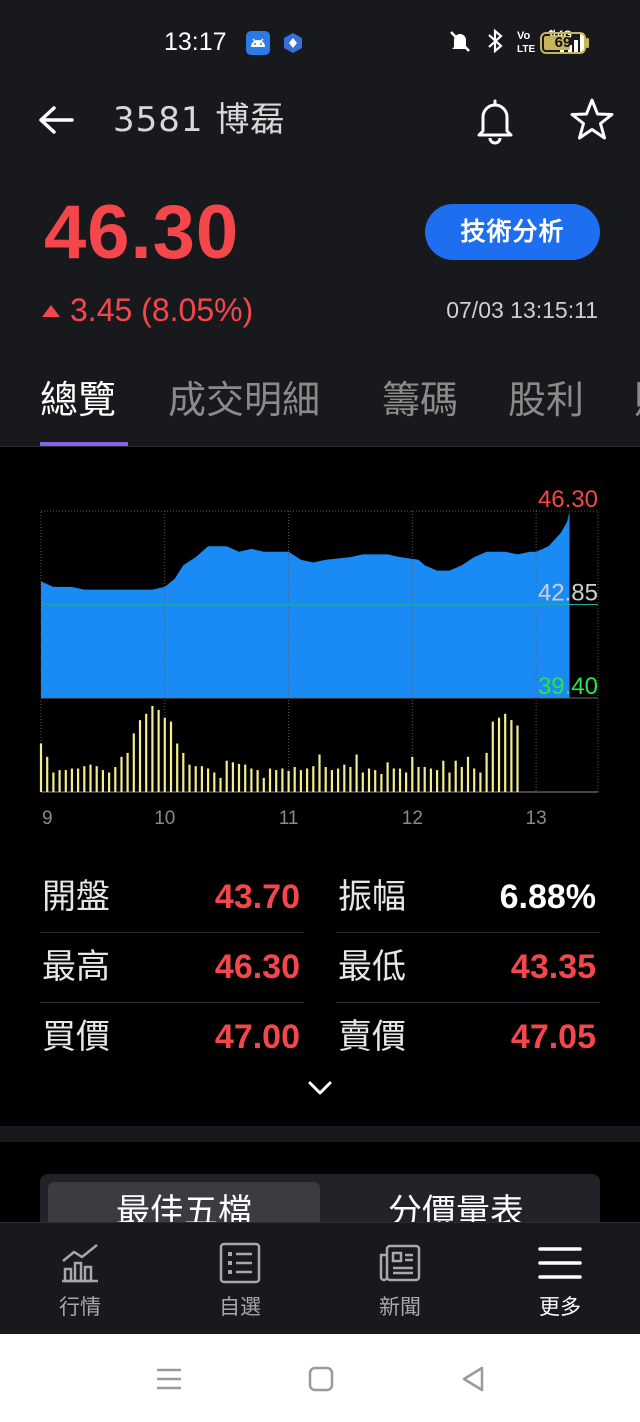 The width and height of the screenshot is (640, 1422). What do you see at coordinates (372, 967) in the screenshot?
I see `low-label: 最低` at bounding box center [372, 967].